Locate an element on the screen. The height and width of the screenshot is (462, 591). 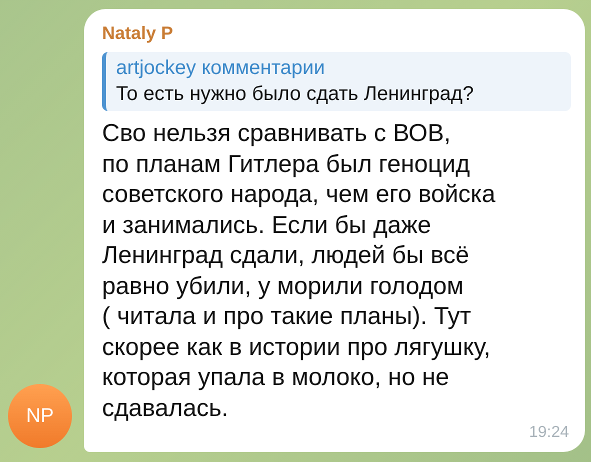
sender-name: Nataly P is located at coordinates (138, 33).